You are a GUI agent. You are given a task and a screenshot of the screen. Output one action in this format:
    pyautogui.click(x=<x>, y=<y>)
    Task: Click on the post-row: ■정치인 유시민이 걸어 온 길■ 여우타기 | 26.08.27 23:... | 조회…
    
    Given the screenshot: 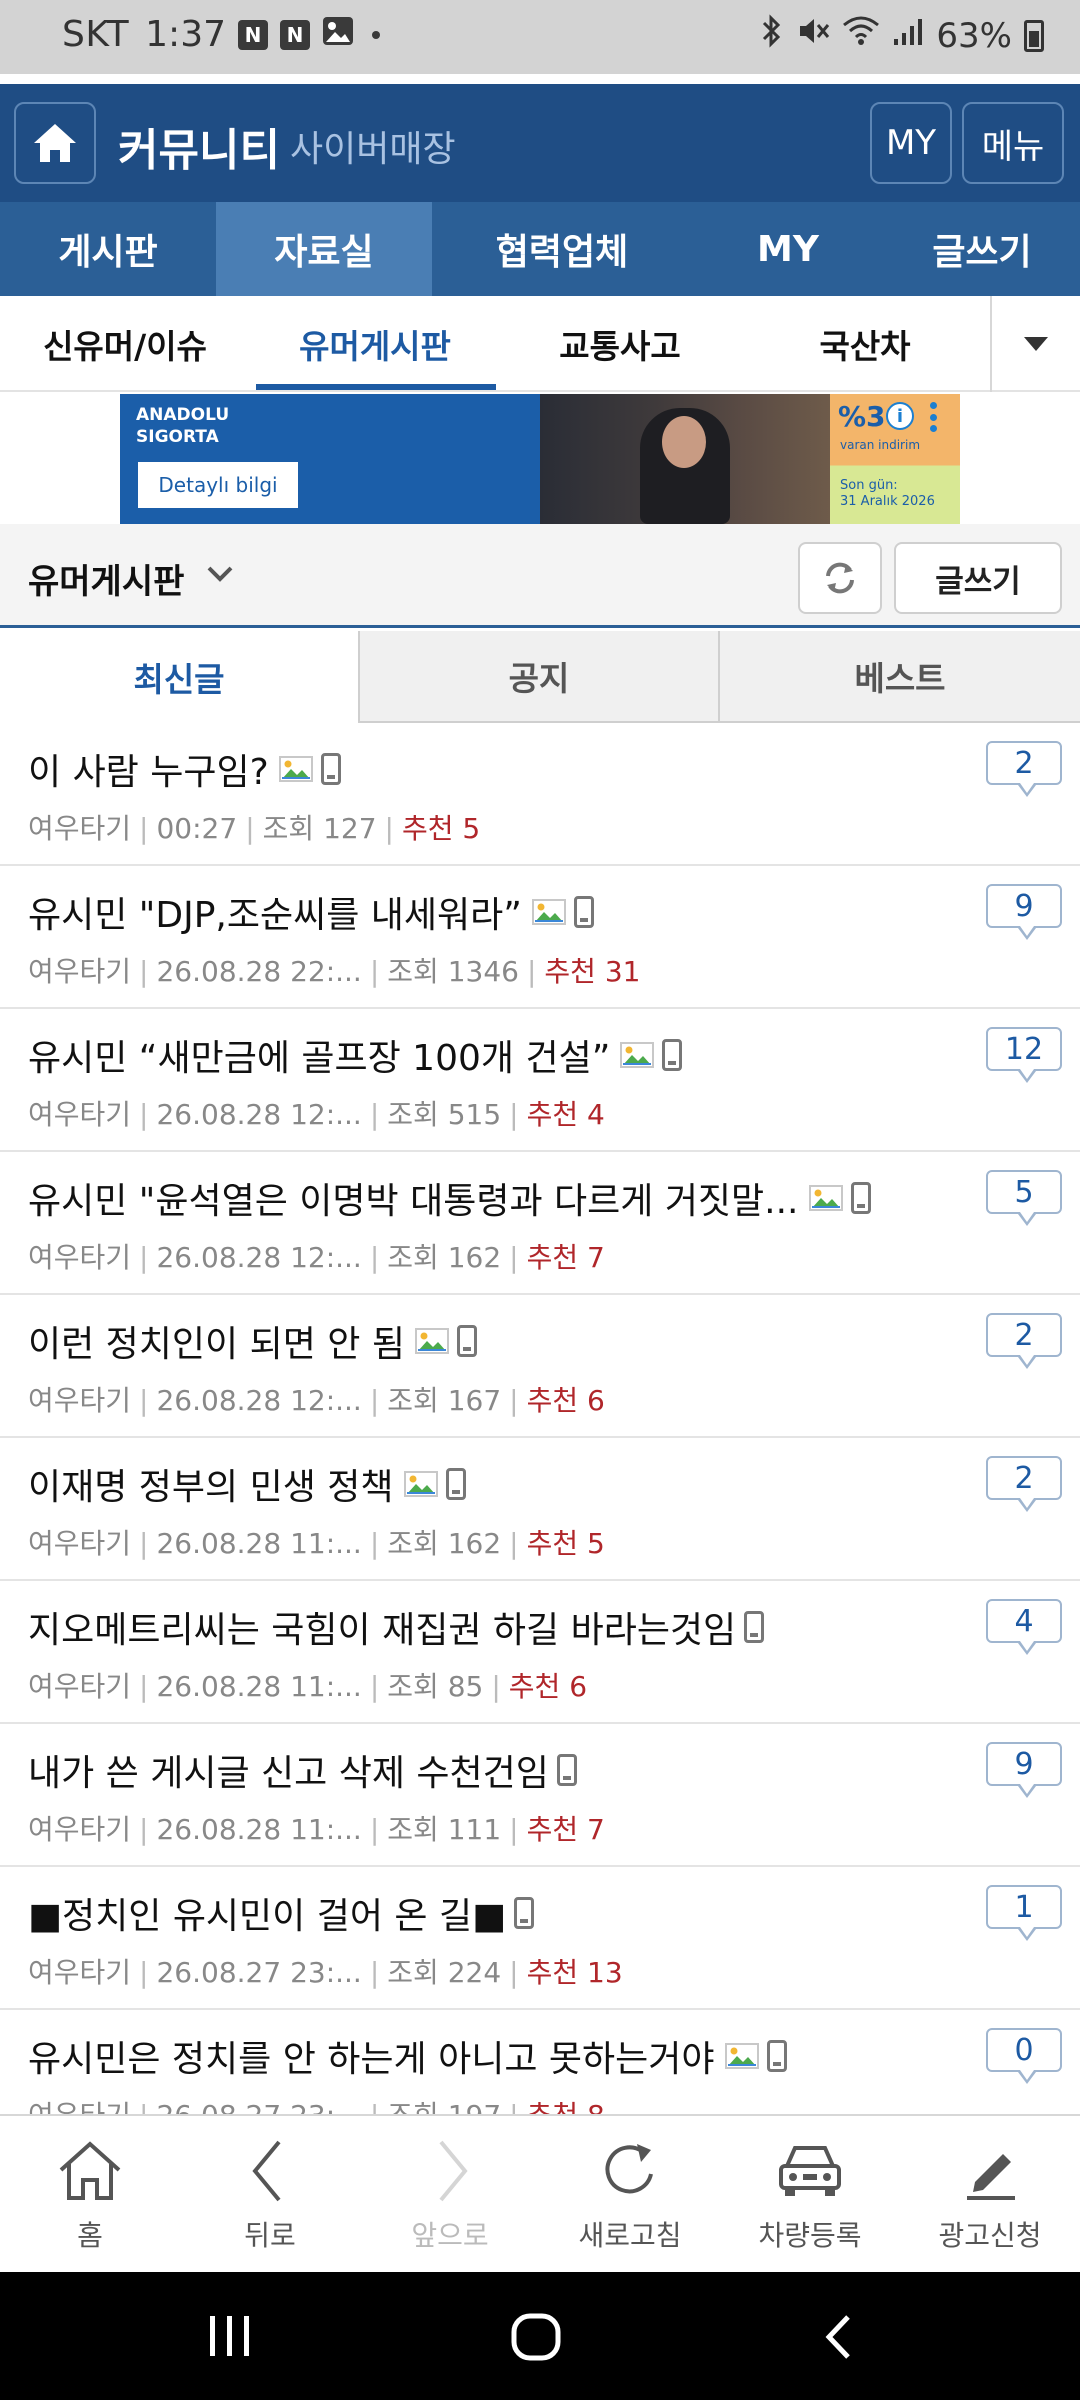 What is the action you would take?
    pyautogui.click(x=540, y=1938)
    